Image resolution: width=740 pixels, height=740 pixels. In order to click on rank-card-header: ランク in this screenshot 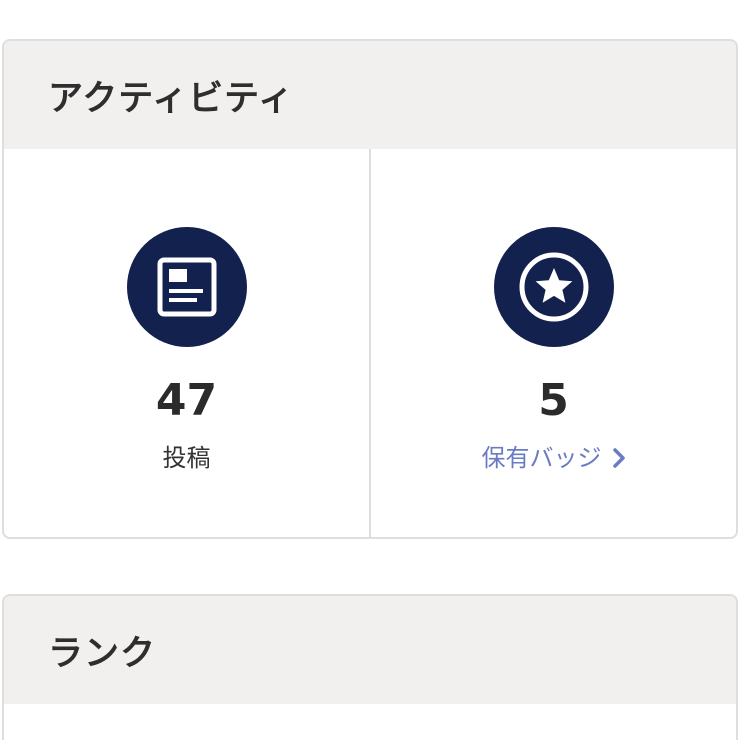, I will do `click(370, 650)`.